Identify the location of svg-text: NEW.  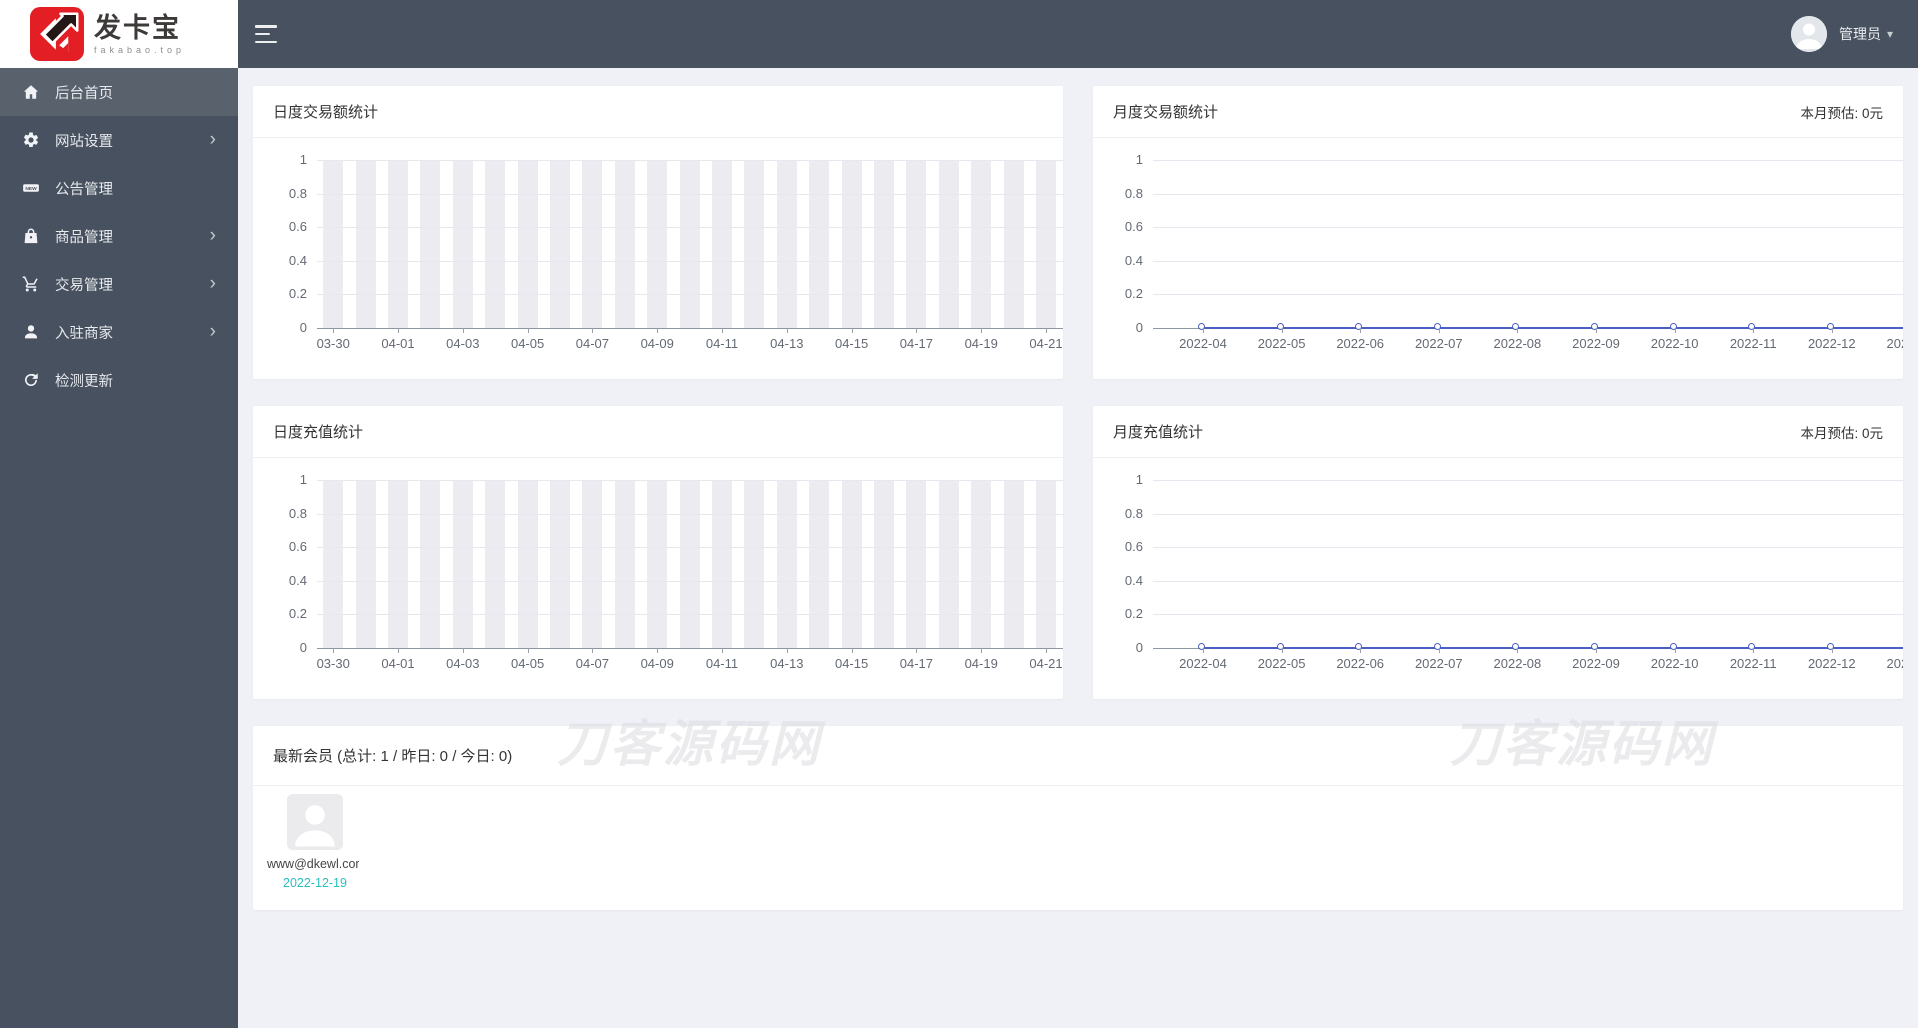
(31, 189).